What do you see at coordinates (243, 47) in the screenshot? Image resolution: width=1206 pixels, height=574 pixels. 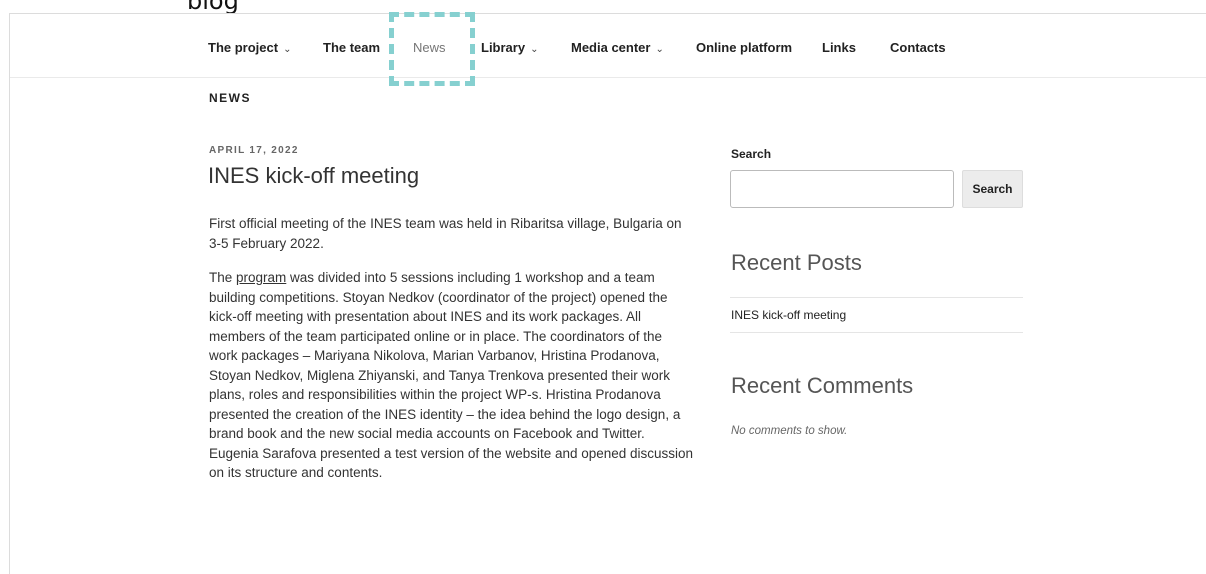 I see `nav-label: The project` at bounding box center [243, 47].